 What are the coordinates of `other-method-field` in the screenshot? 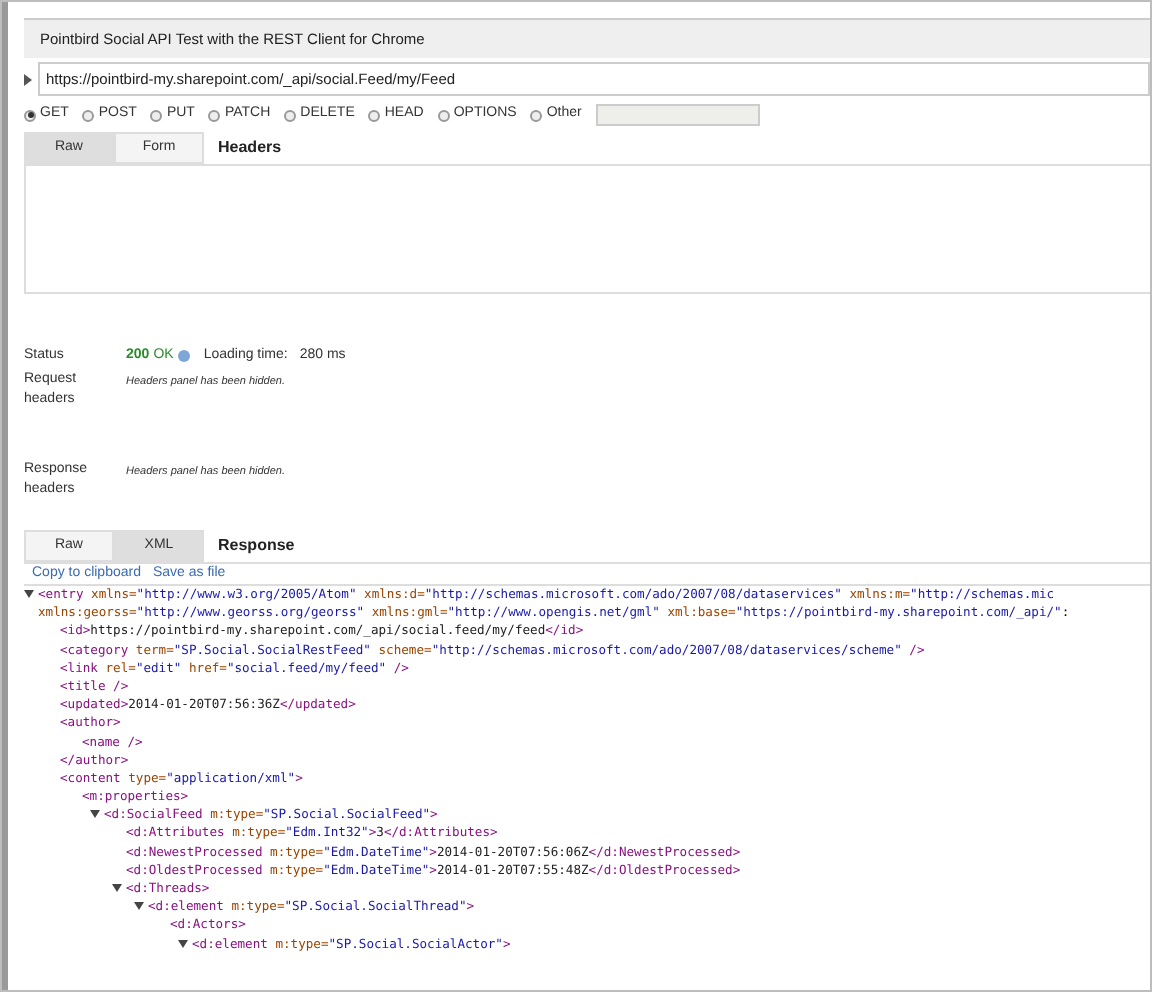 It's located at (677, 115).